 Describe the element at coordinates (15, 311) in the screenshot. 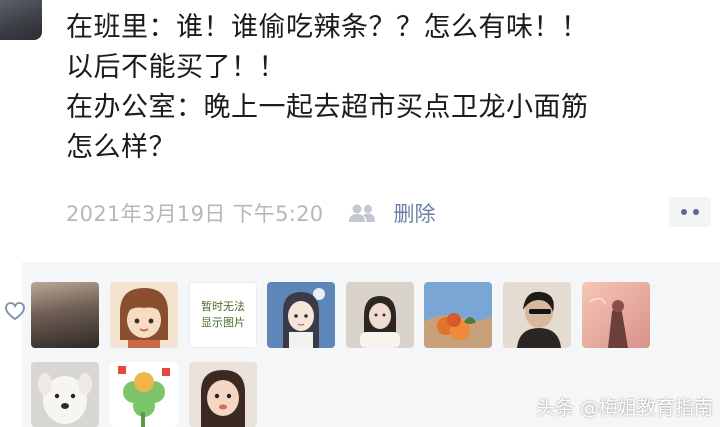

I see `heart-icon` at that location.